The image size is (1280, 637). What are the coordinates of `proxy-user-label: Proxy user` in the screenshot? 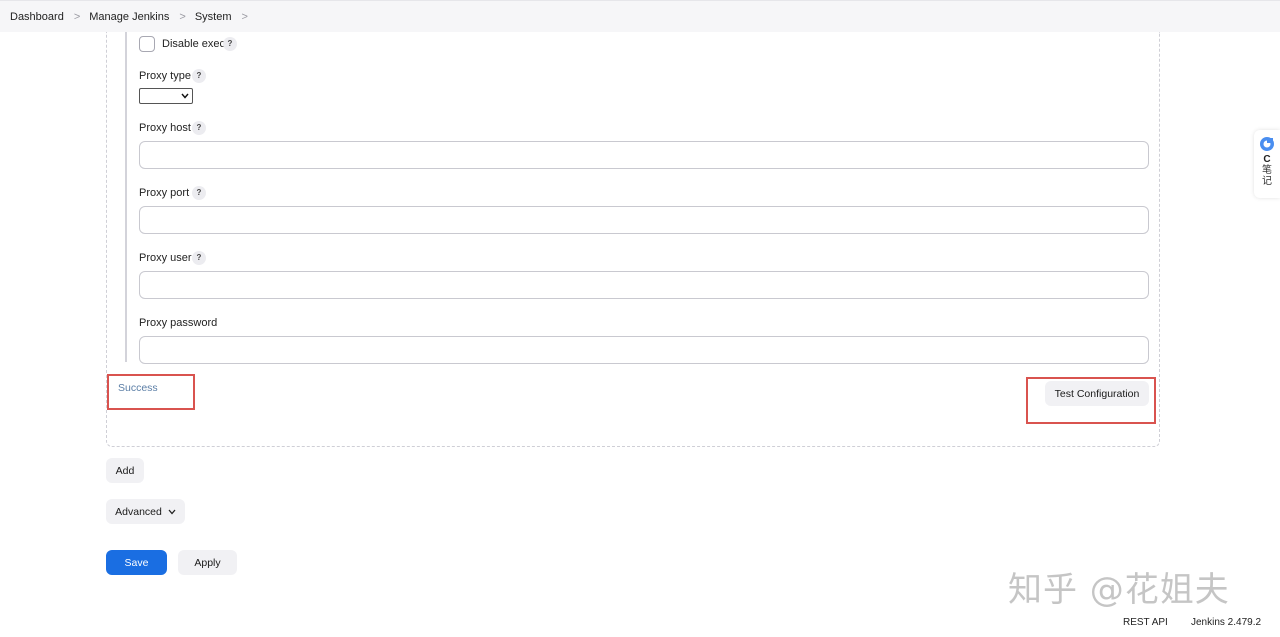 It's located at (165, 258).